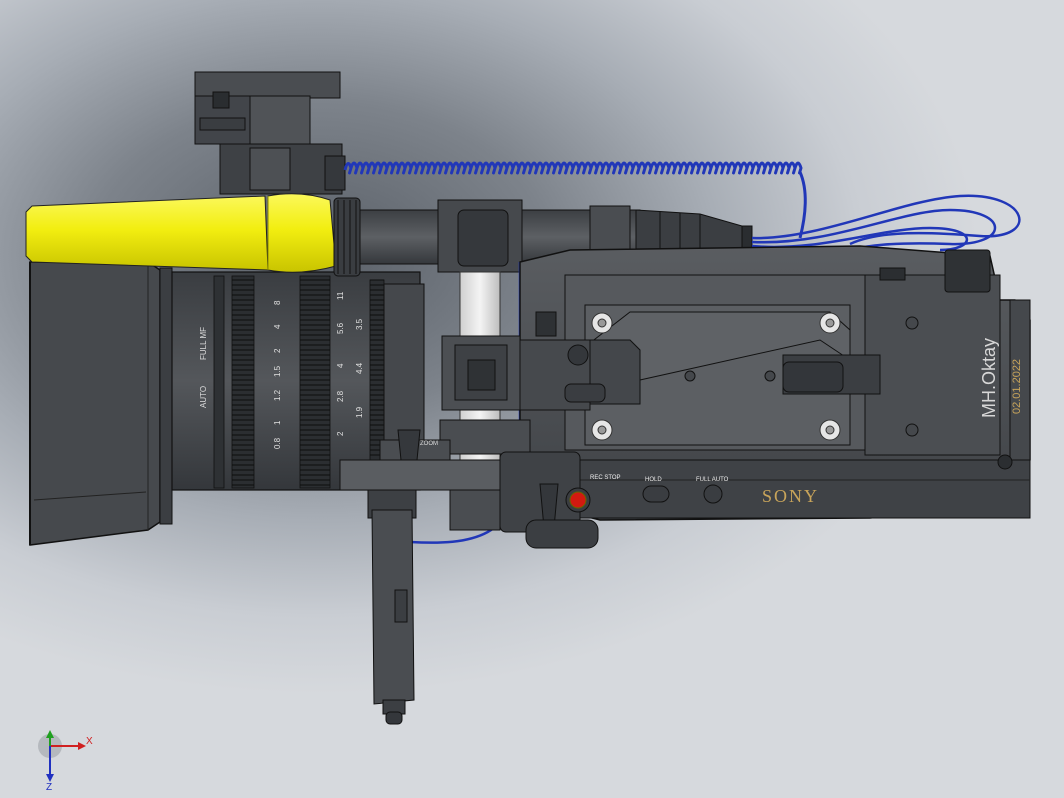 The image size is (1064, 798). Describe the element at coordinates (89, 741) in the screenshot. I see `axis-x-label: X` at that location.